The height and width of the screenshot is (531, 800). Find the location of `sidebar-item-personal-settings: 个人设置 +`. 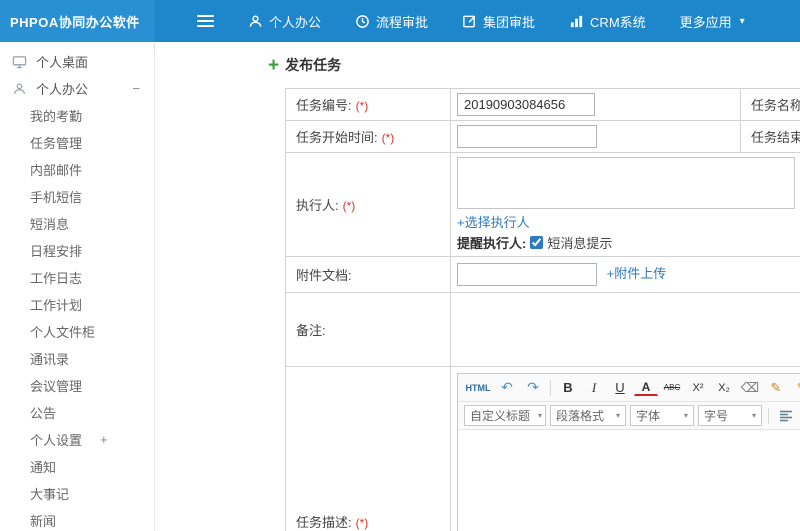

sidebar-item-personal-settings: 个人设置 + is located at coordinates (77, 439).